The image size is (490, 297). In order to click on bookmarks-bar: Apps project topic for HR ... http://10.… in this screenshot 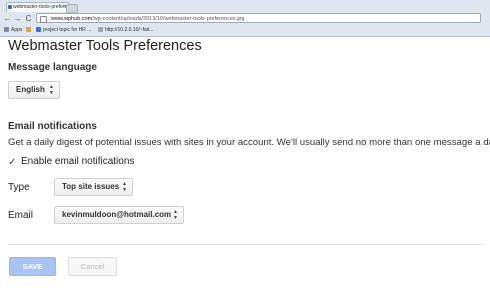, I will do `click(245, 30)`.